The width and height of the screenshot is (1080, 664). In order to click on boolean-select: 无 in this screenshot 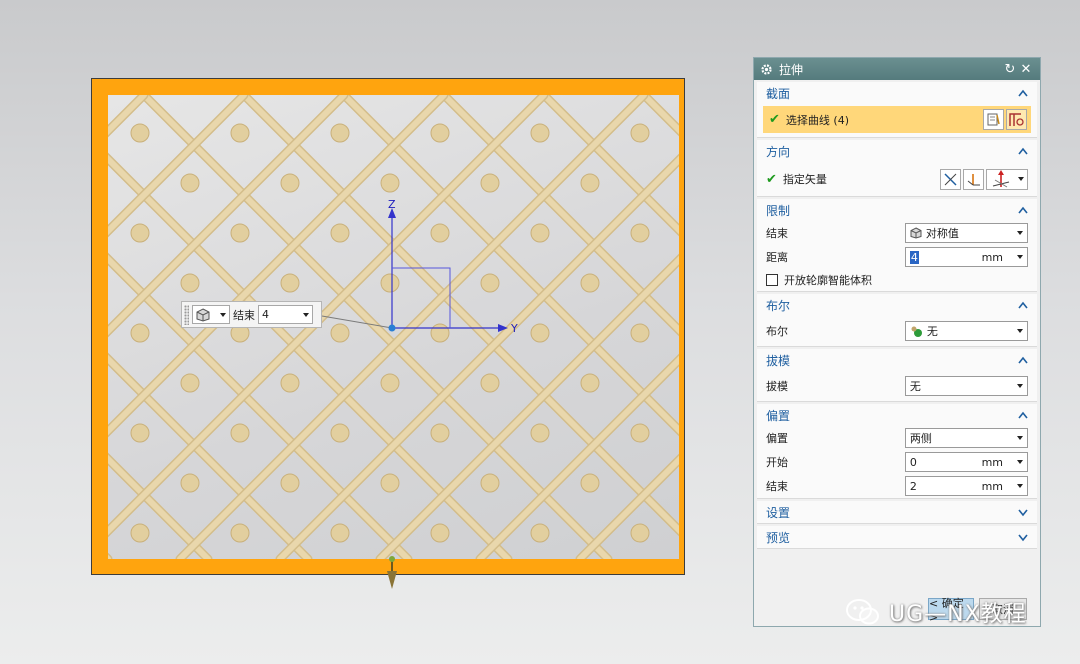, I will do `click(966, 331)`.